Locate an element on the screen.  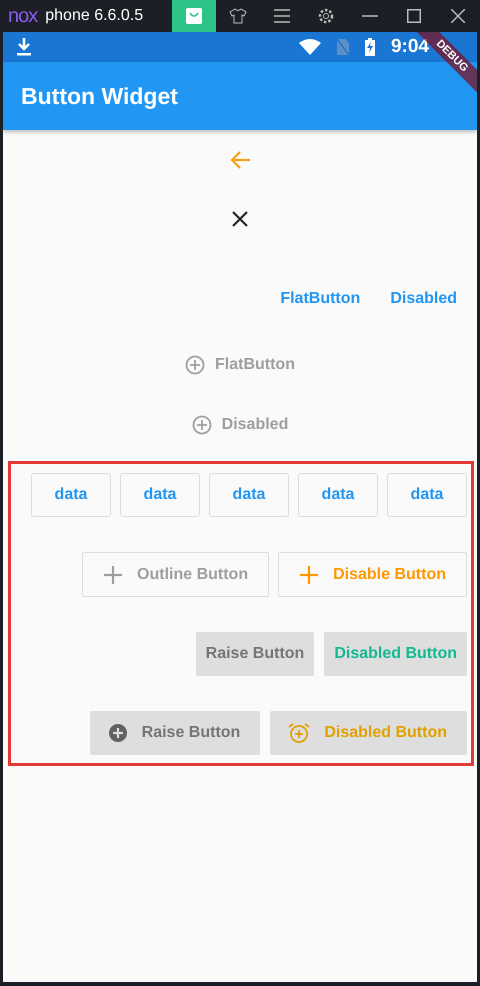
window-title: phone 6.6.0.5 is located at coordinates (94, 16).